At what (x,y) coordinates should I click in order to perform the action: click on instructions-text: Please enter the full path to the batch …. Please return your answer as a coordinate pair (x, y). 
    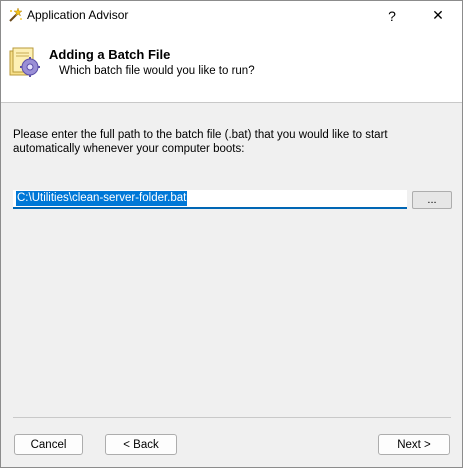
    Looking at the image, I should click on (200, 142).